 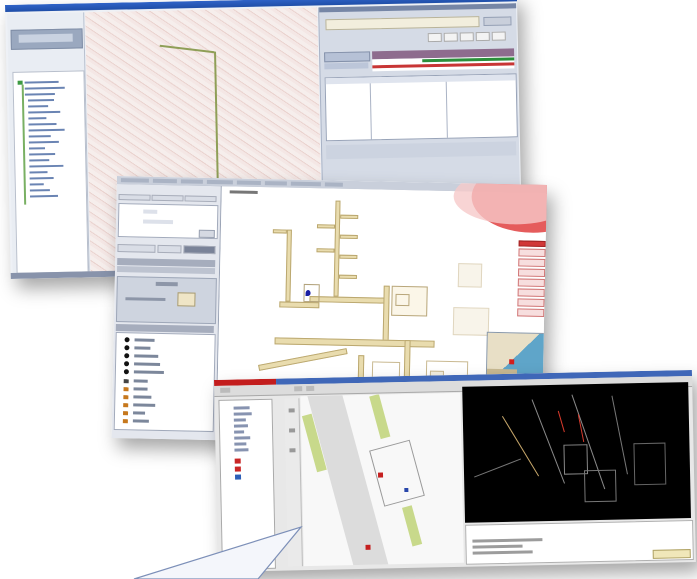 What do you see at coordinates (136, 248) in the screenshot?
I see `tab-alarm` at bounding box center [136, 248].